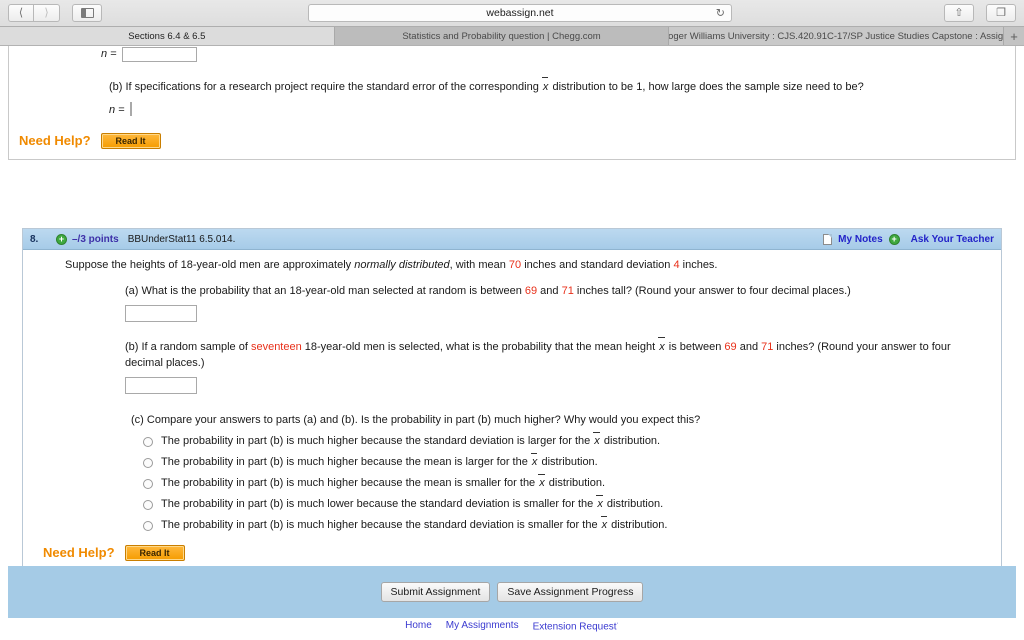 The height and width of the screenshot is (640, 1024). What do you see at coordinates (154, 552) in the screenshot?
I see `question-8-read-it-button: Read It` at bounding box center [154, 552].